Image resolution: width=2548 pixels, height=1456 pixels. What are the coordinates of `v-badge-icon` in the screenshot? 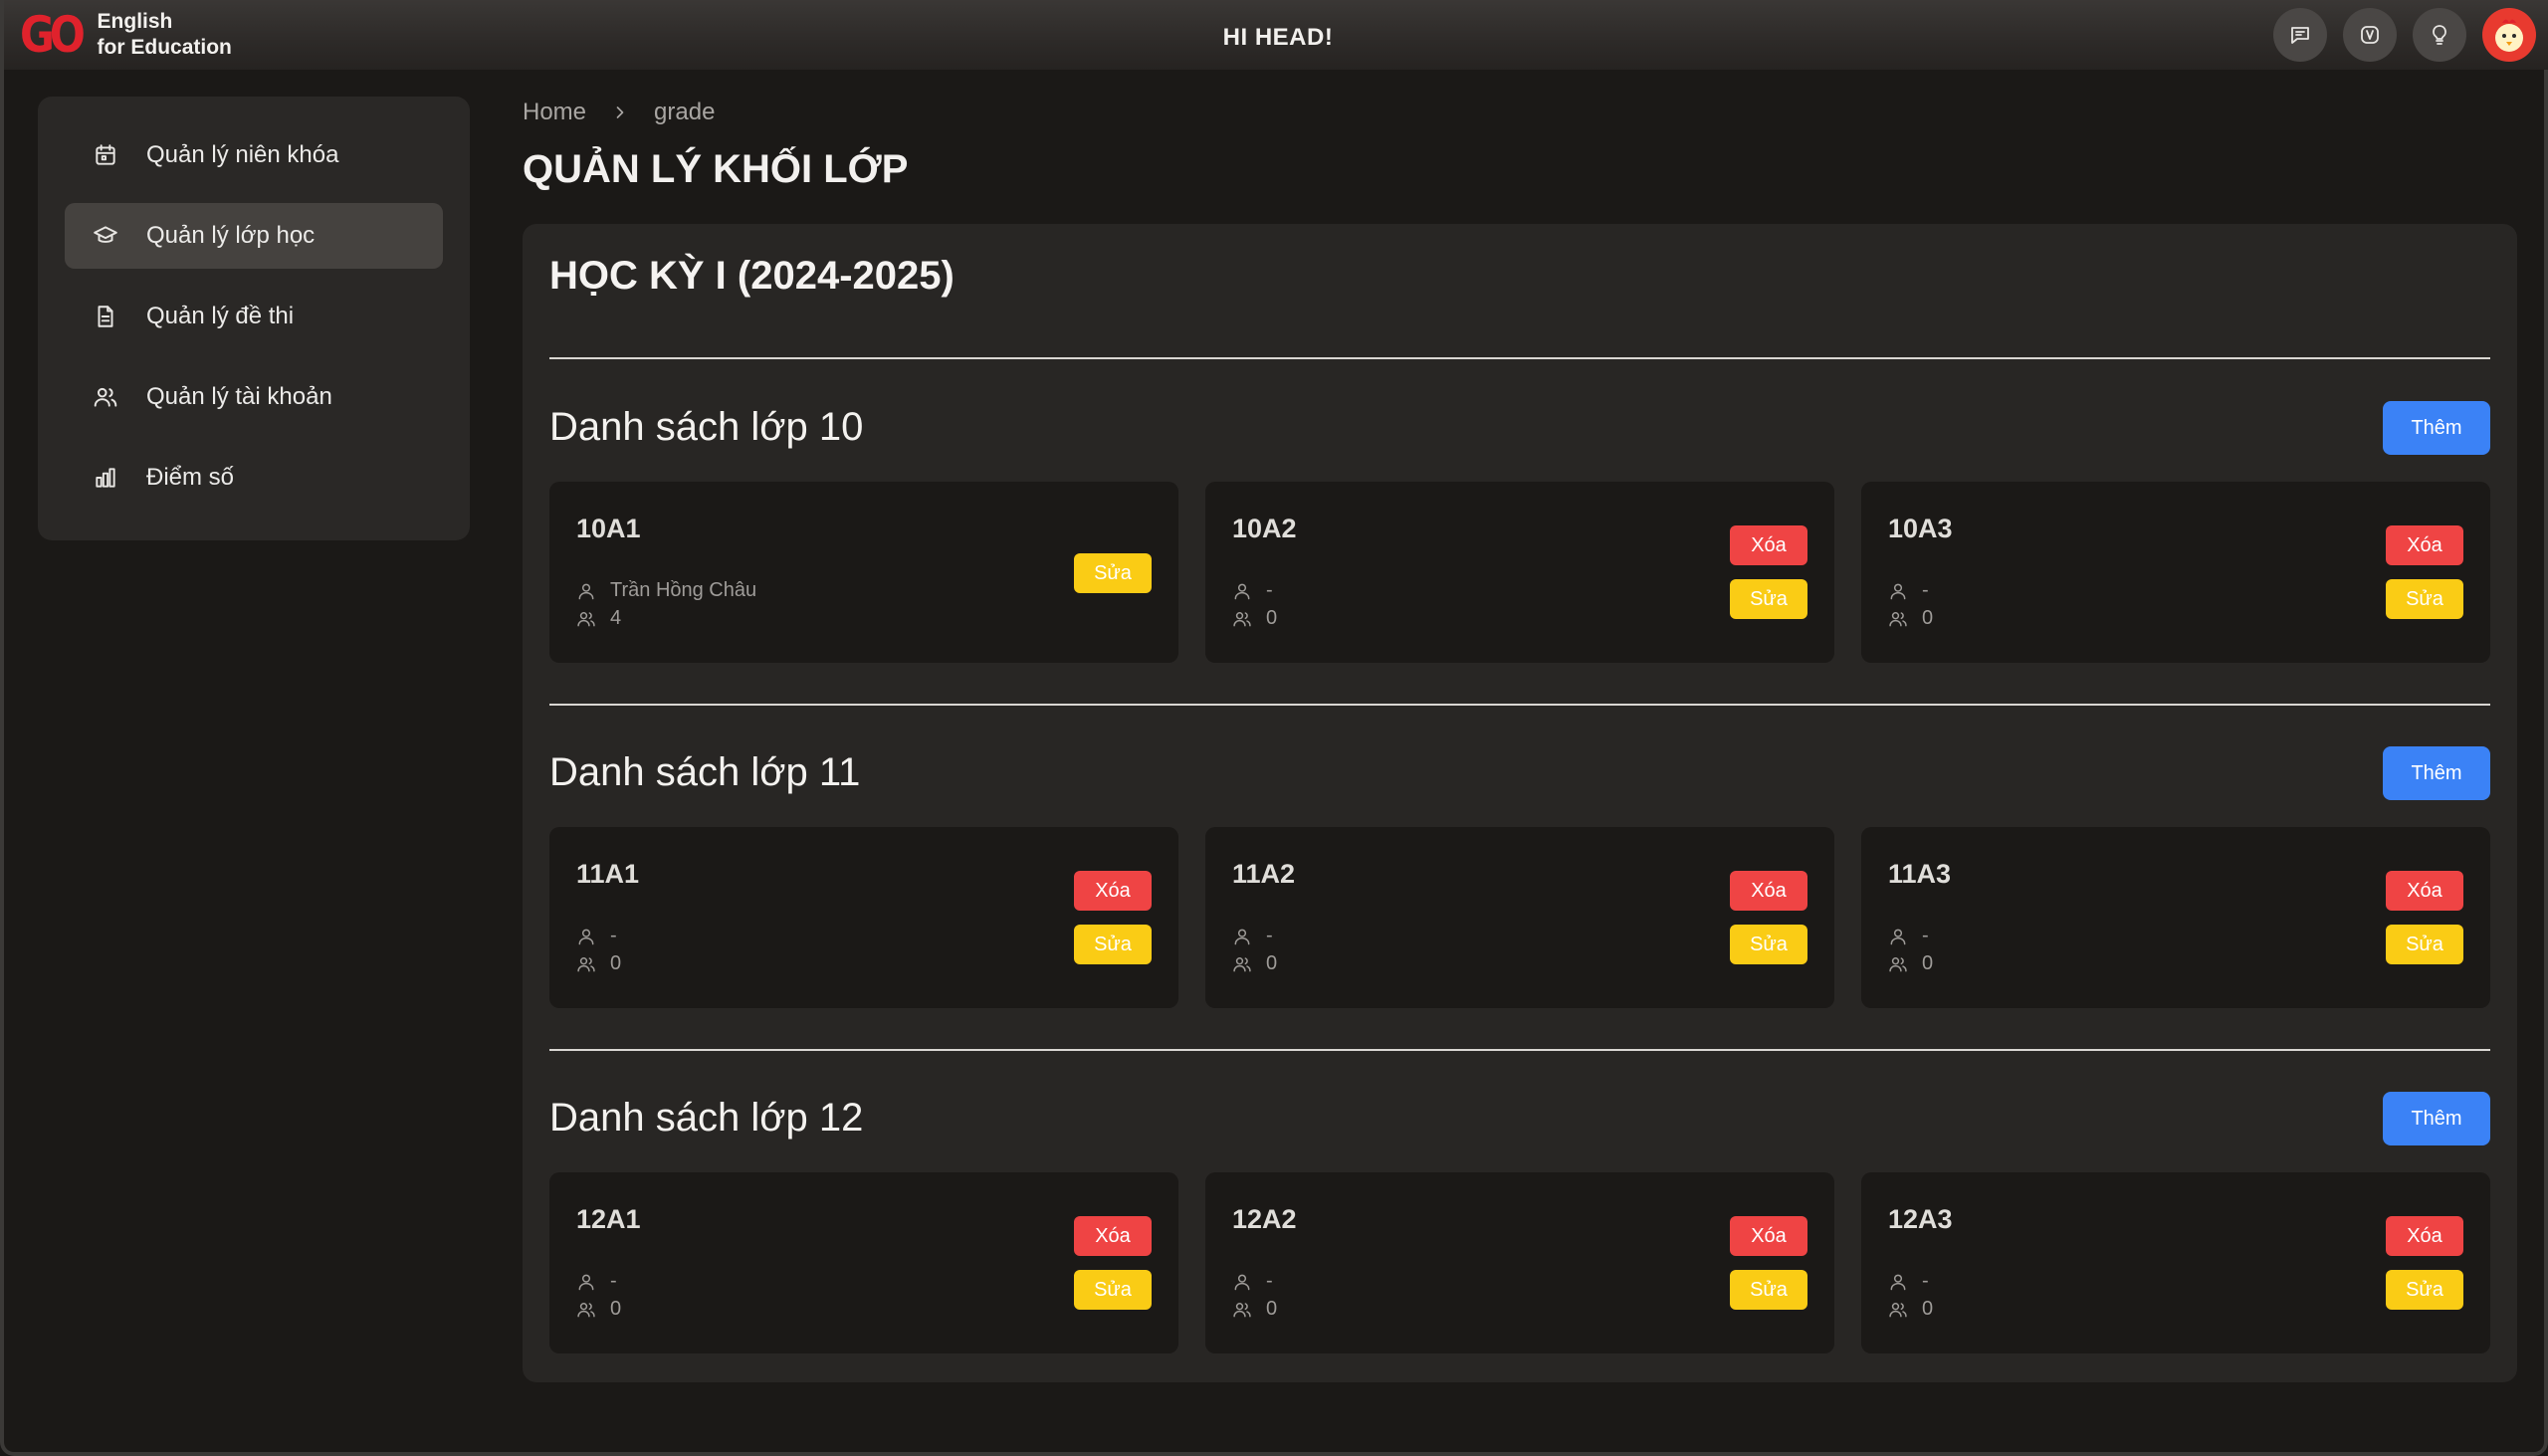 It's located at (2370, 35).